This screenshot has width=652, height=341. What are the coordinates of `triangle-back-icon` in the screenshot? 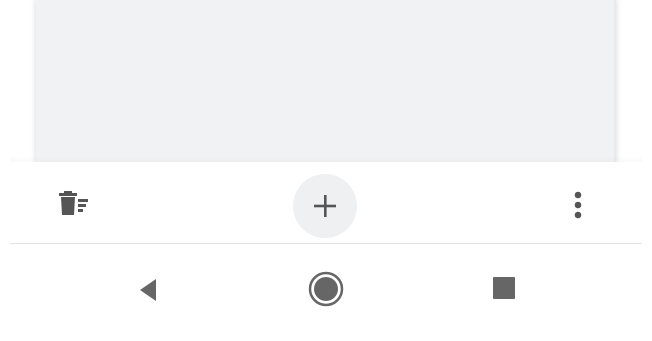 It's located at (148, 290).